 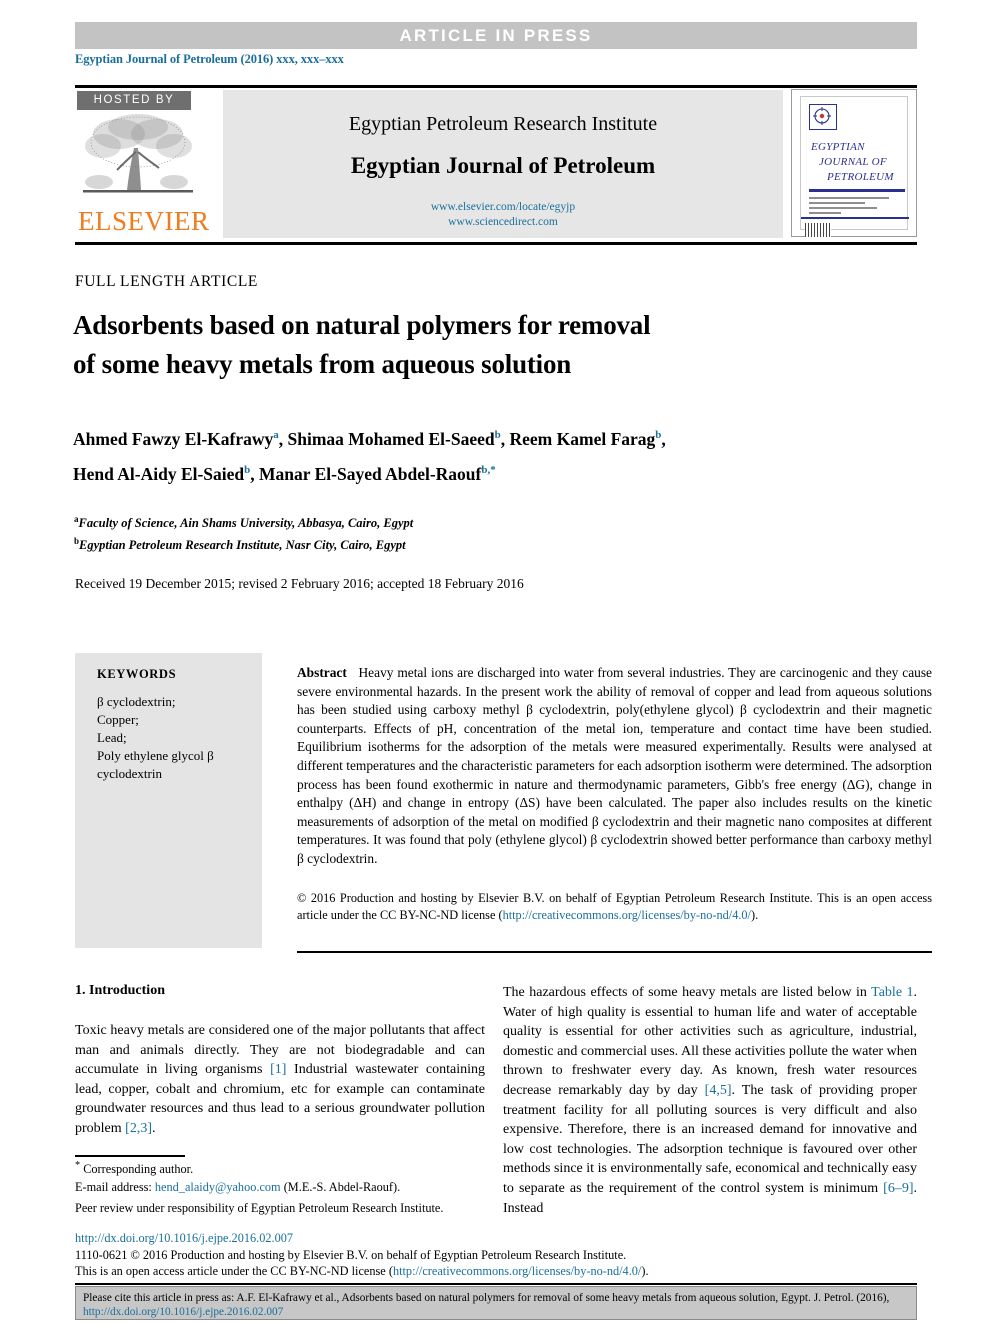 What do you see at coordinates (173, 438) in the screenshot?
I see `author-el-kafrawy: Ahmed Fawzy El-Kafrawy` at bounding box center [173, 438].